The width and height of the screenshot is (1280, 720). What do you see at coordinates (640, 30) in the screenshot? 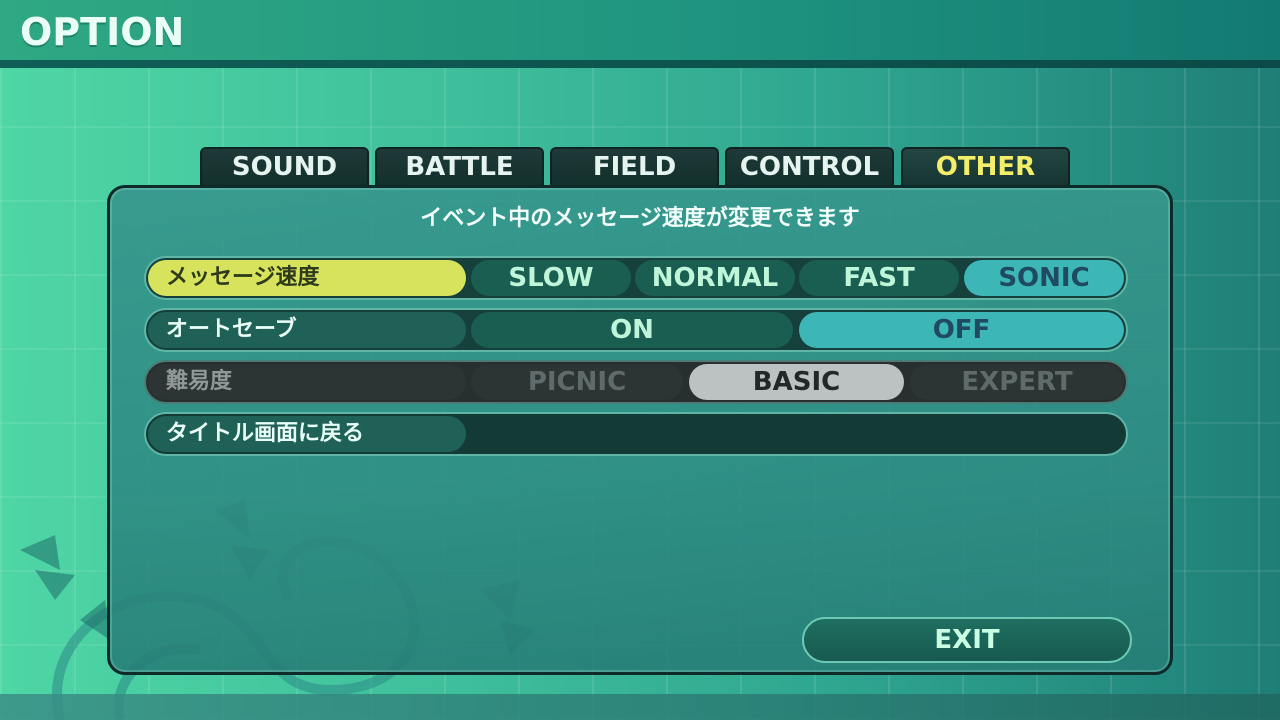
I see `header-bar` at bounding box center [640, 30].